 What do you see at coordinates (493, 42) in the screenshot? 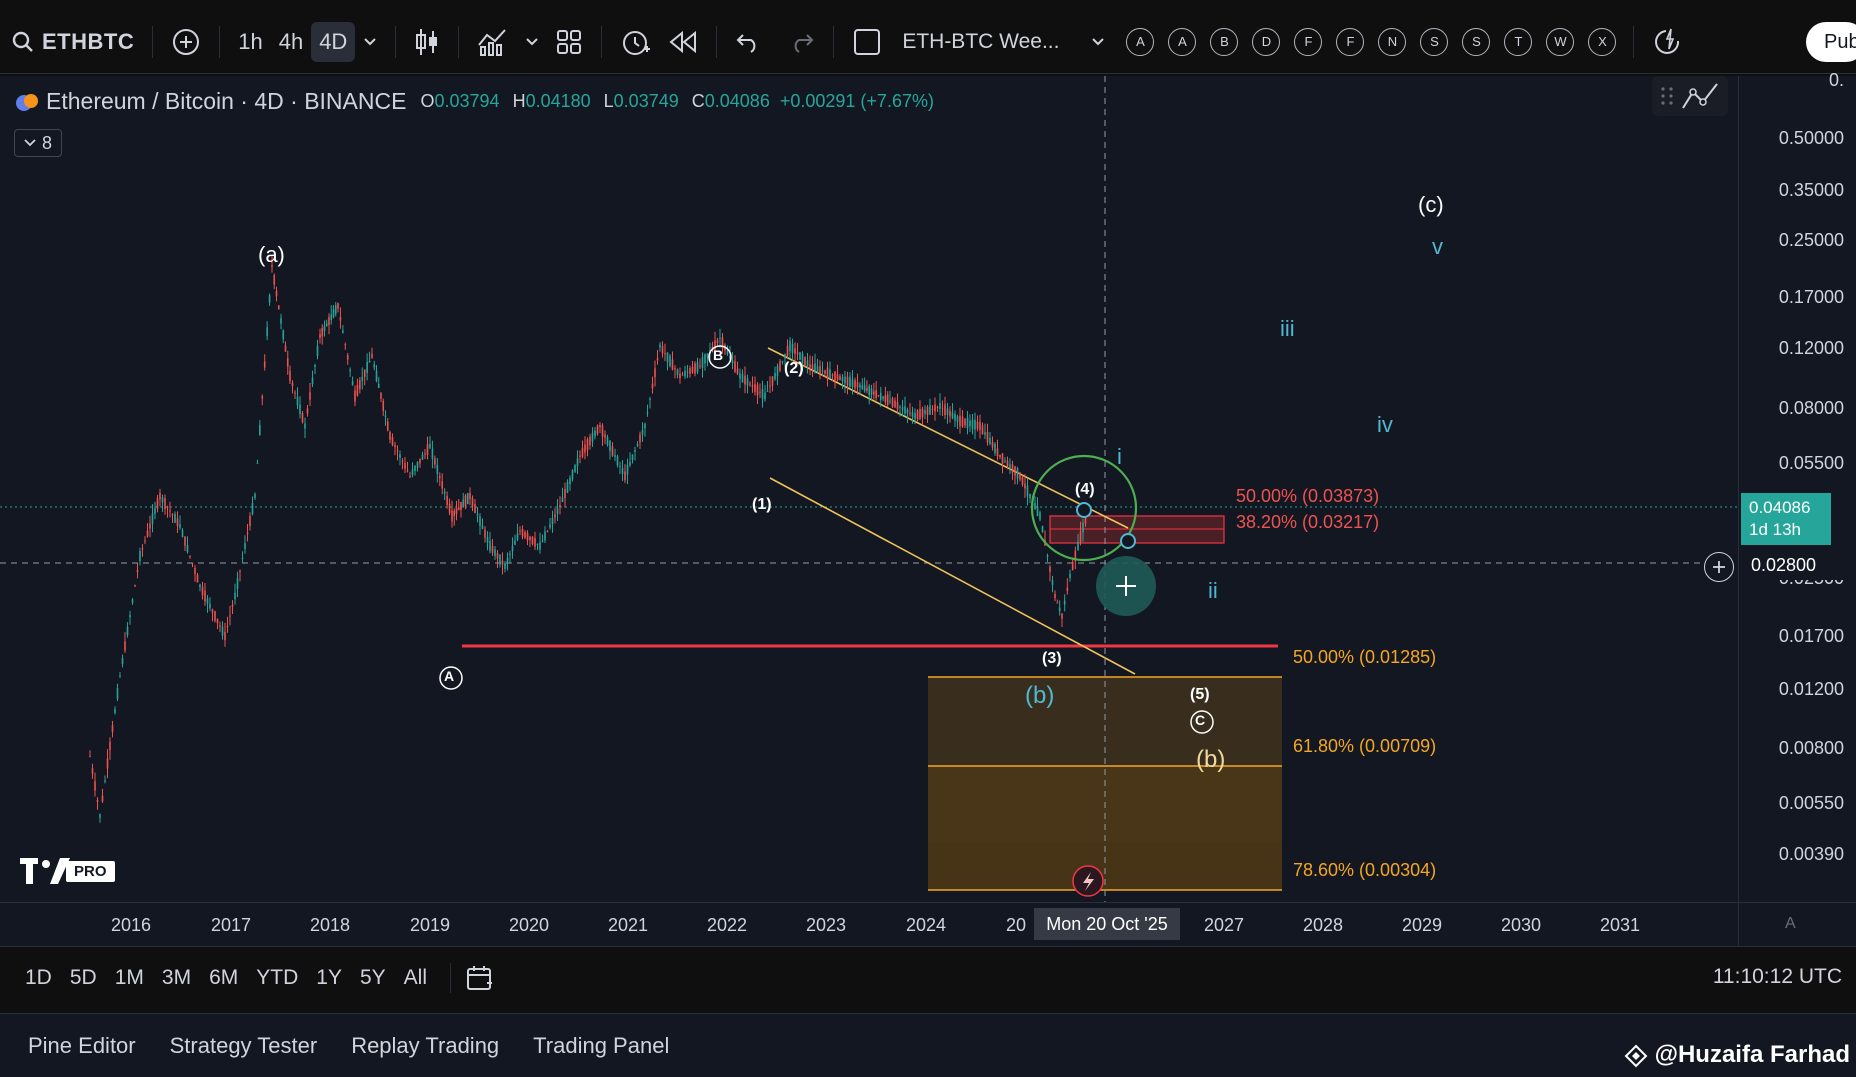
I see `indicators-button` at bounding box center [493, 42].